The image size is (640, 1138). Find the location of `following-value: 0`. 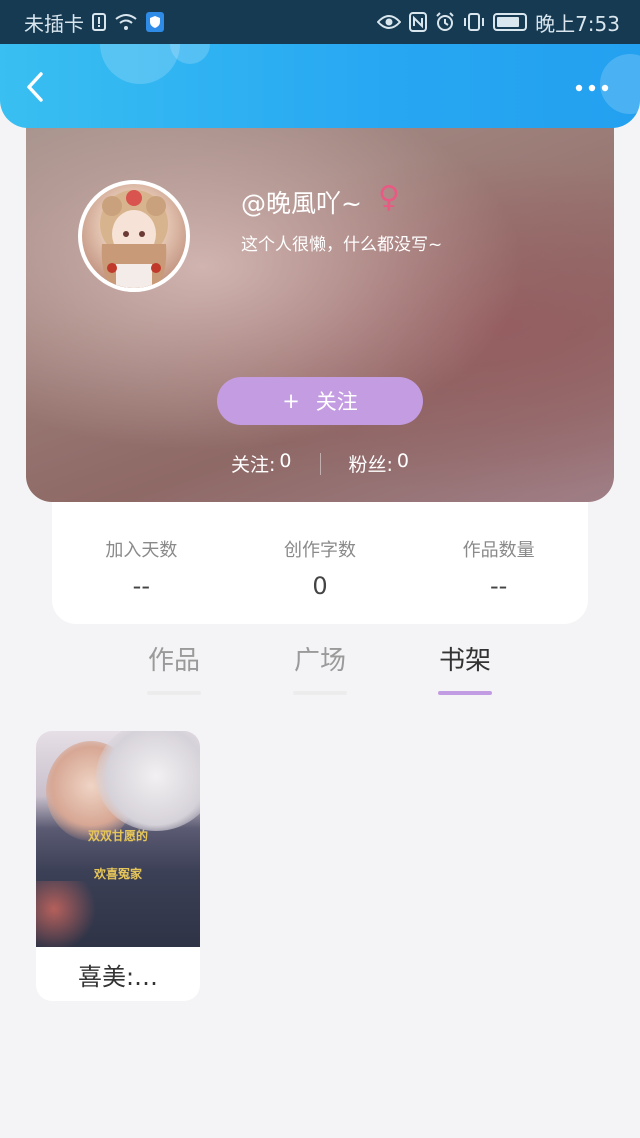

following-value: 0 is located at coordinates (285, 461).